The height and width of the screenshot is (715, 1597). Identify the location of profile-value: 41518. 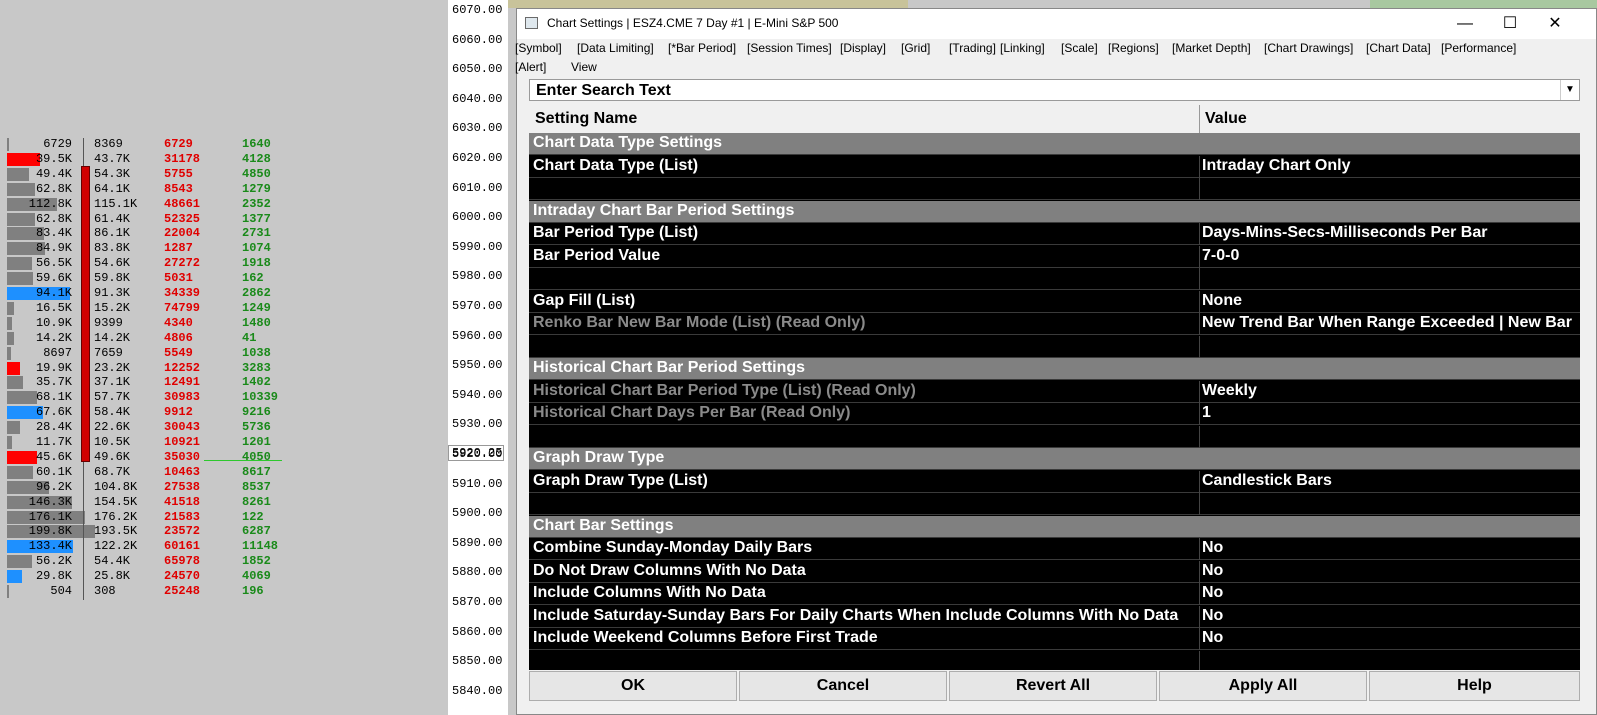
(182, 501).